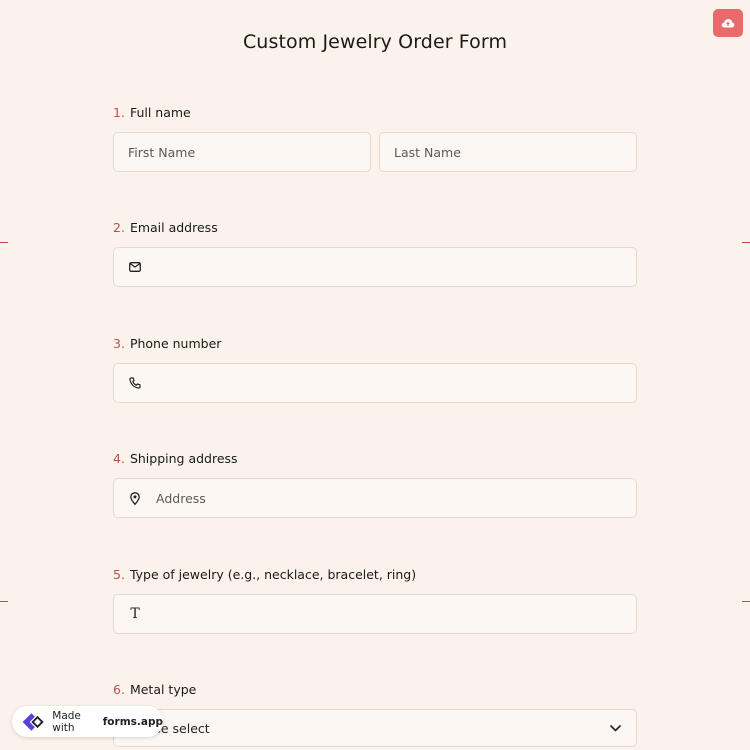  I want to click on forms-app-logo-icon, so click(33, 721).